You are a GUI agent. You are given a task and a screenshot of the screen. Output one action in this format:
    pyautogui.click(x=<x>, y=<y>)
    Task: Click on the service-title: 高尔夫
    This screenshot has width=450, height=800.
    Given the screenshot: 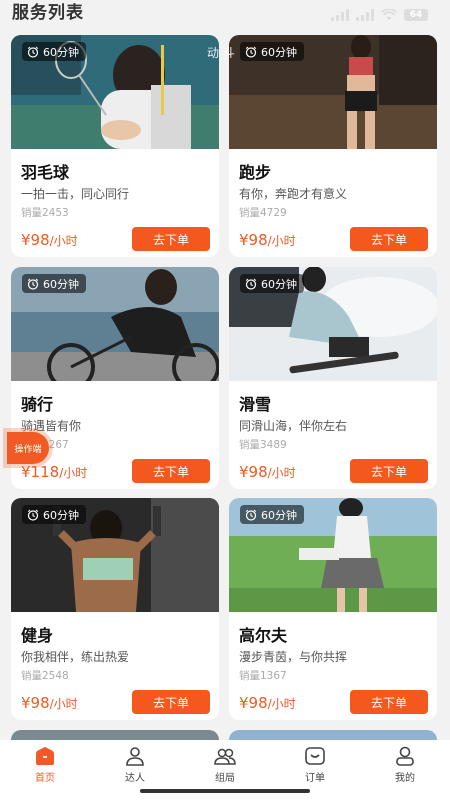 What is the action you would take?
    pyautogui.click(x=263, y=635)
    